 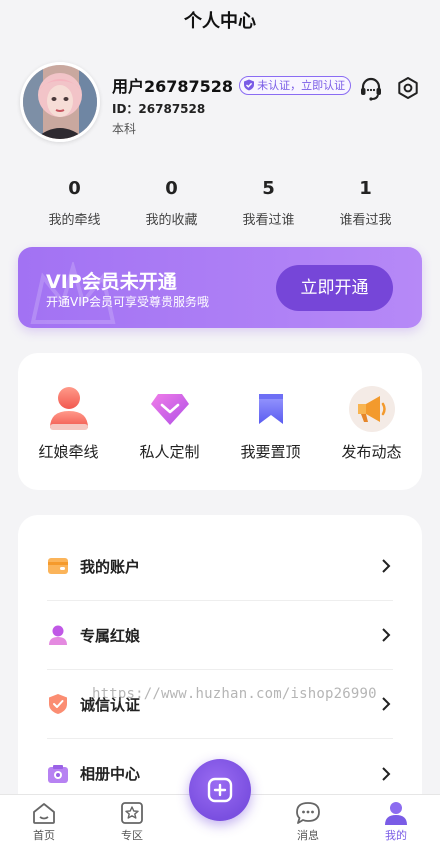 What do you see at coordinates (74, 203) in the screenshot?
I see `stat-my-matches: 0 我的牵线` at bounding box center [74, 203].